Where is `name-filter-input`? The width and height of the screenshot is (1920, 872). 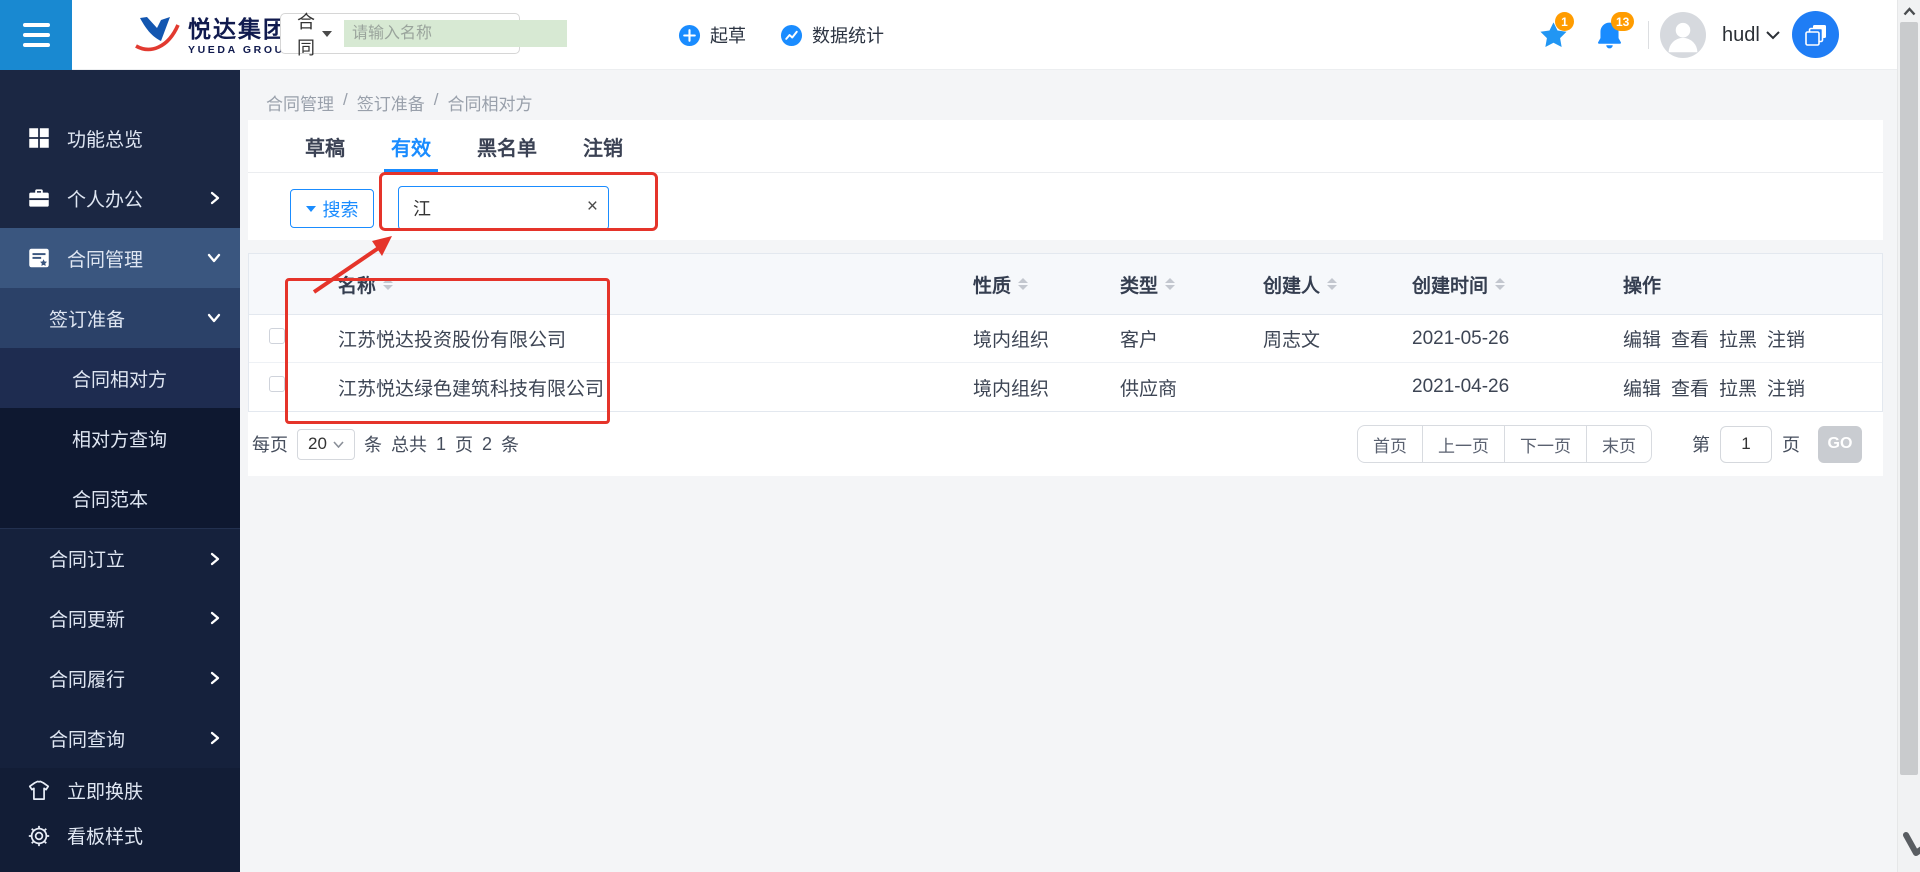
name-filter-input is located at coordinates (503, 208).